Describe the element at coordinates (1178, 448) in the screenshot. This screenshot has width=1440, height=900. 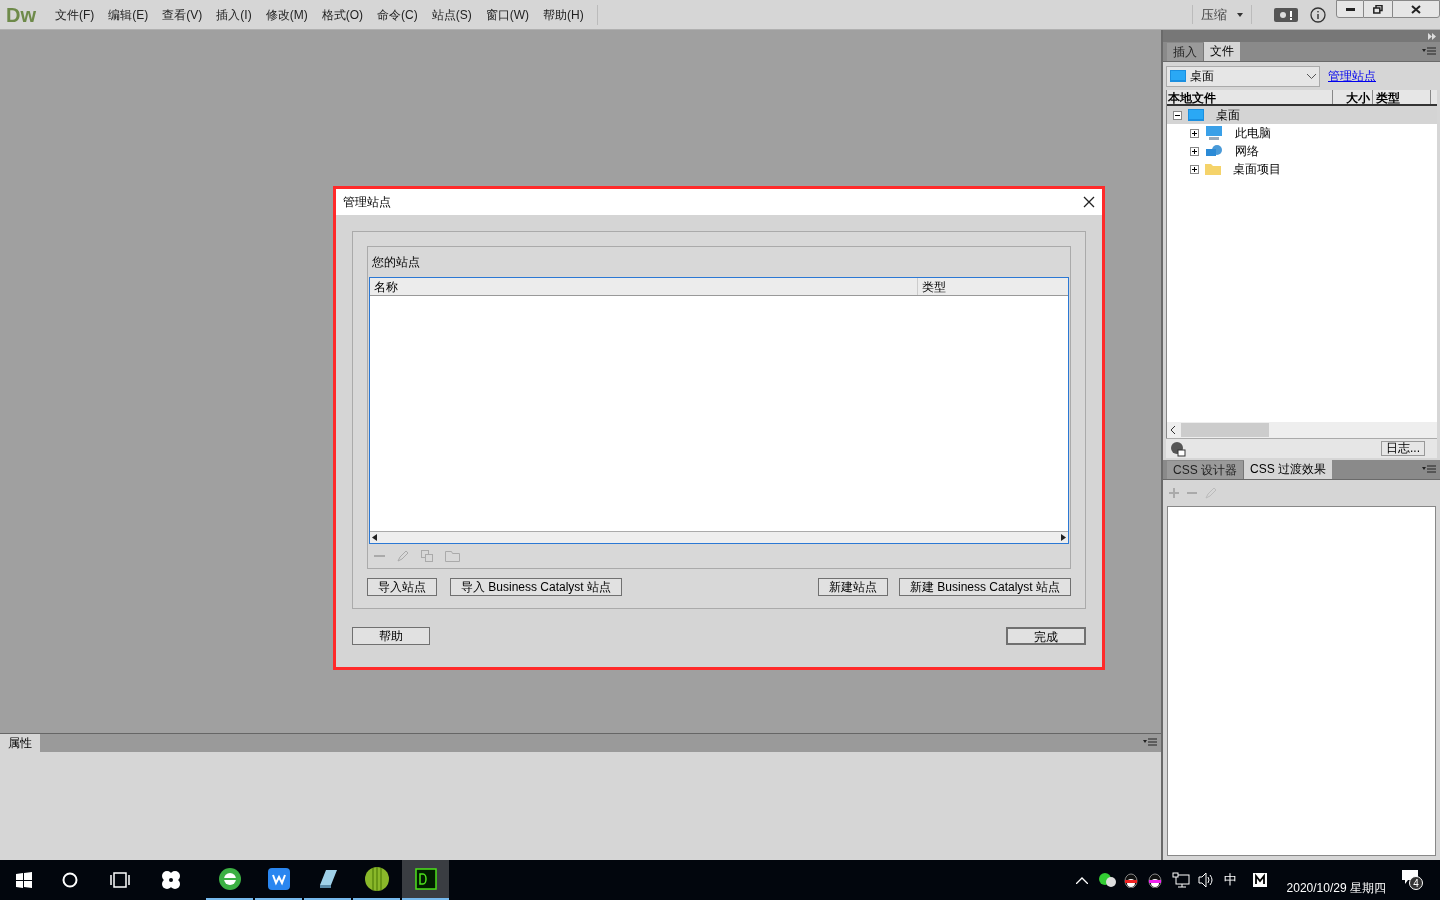
I see `globe-icon` at that location.